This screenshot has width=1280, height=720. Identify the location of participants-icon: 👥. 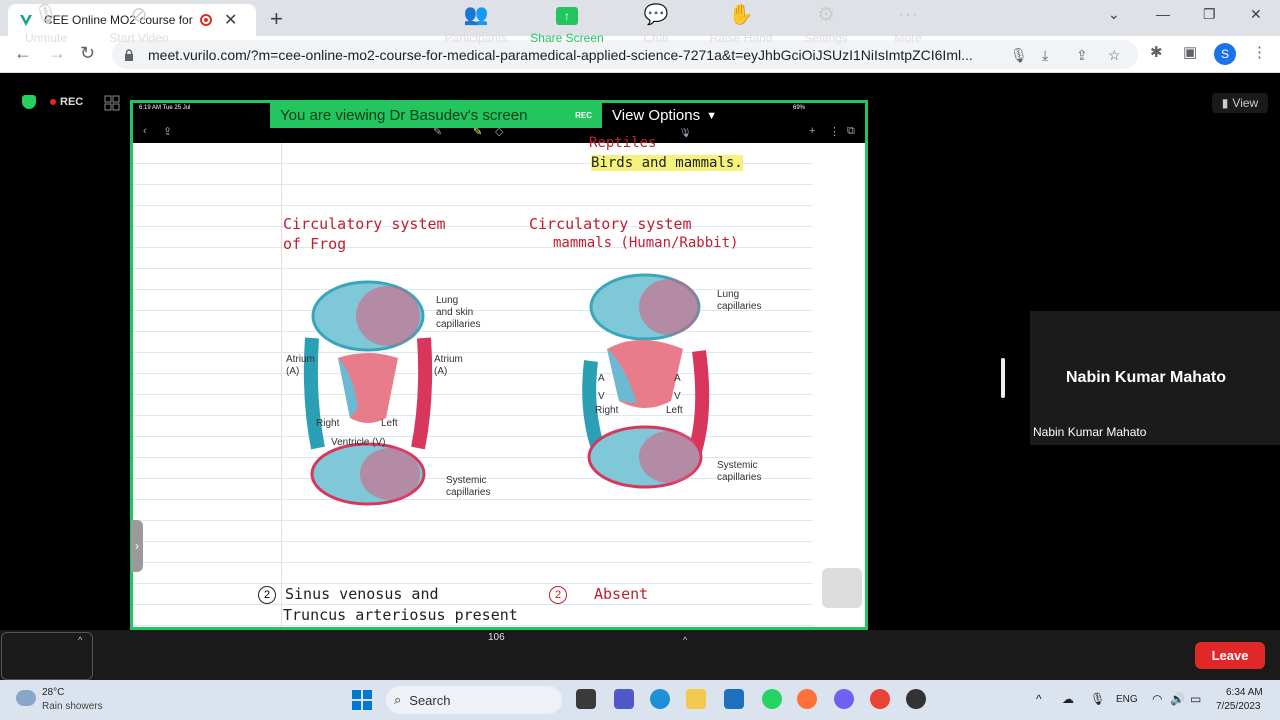
(476, 15).